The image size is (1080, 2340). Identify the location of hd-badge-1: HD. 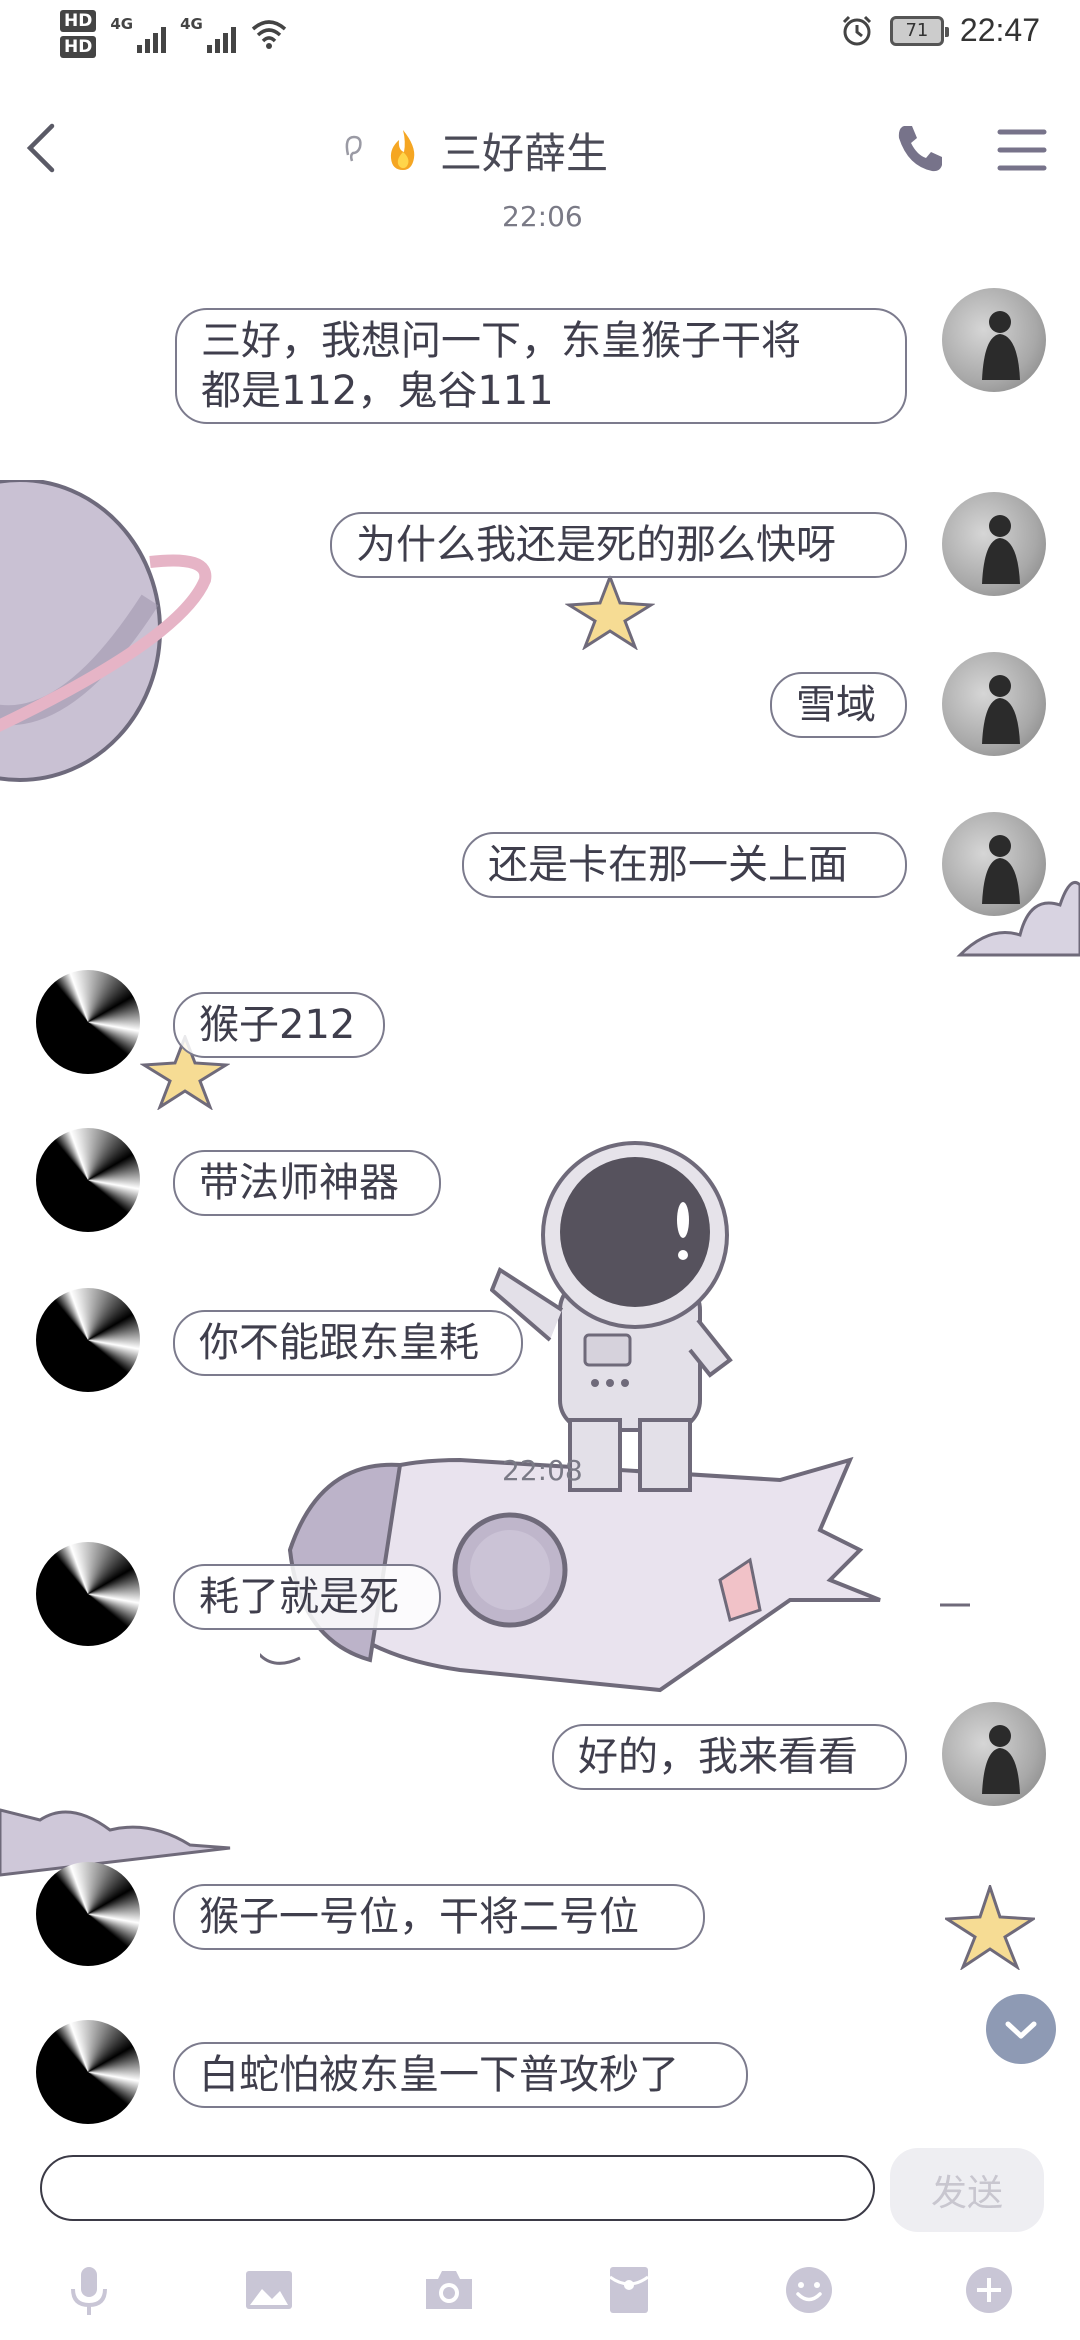
(78, 21).